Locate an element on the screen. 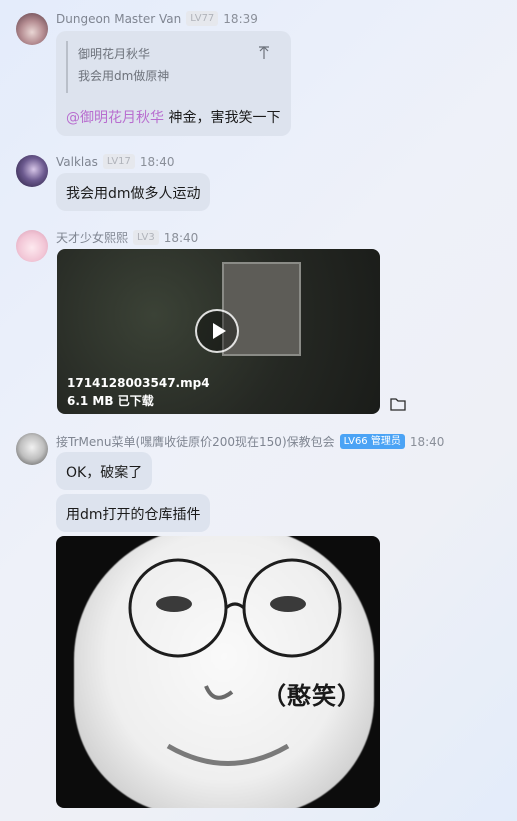 This screenshot has width=517, height=821. sender-name: 接TrMenu菜单(嘿膺收徒原价200现在150)保教包会 is located at coordinates (195, 441).